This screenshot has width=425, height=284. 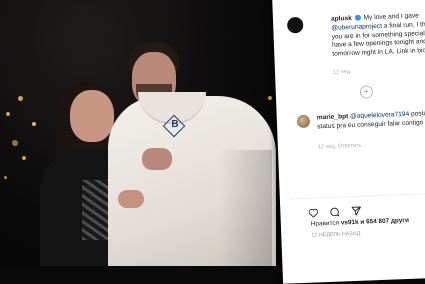 What do you see at coordinates (357, 196) in the screenshot?
I see `divider` at bounding box center [357, 196].